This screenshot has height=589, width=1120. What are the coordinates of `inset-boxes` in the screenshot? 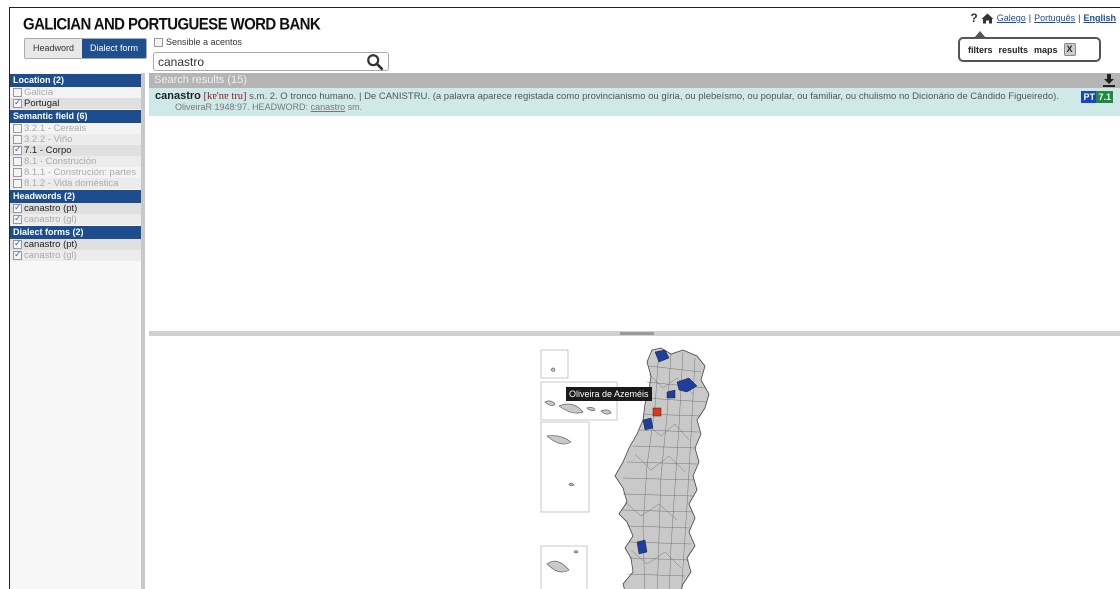 It's located at (579, 469).